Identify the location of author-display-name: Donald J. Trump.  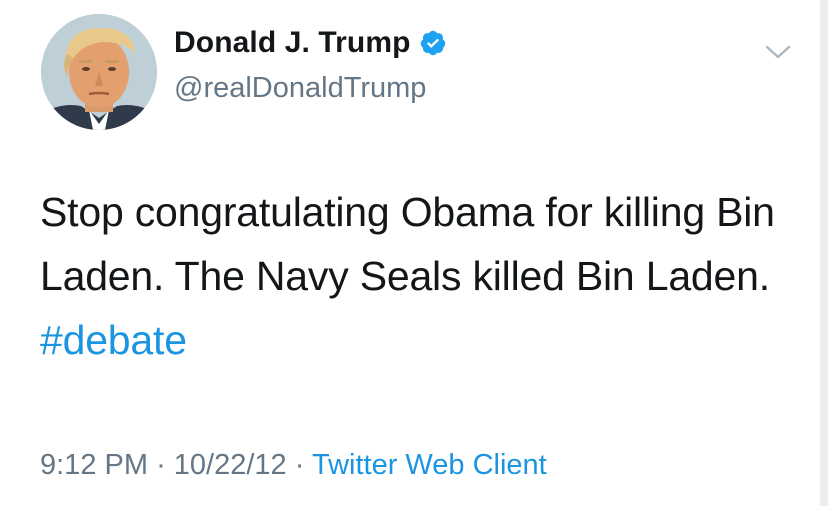
(292, 43).